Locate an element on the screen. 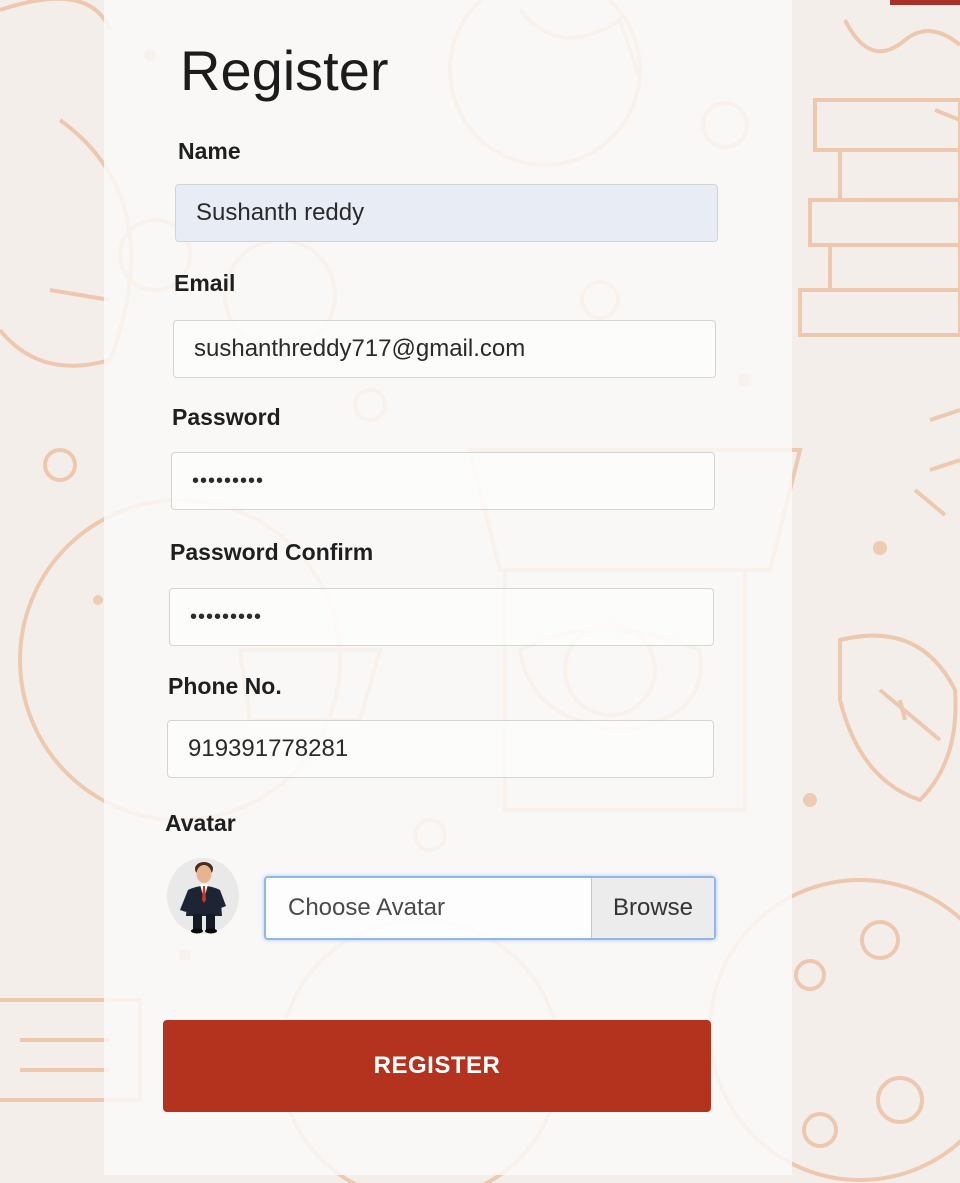 The image size is (960, 1183). email-label: Email is located at coordinates (205, 283).